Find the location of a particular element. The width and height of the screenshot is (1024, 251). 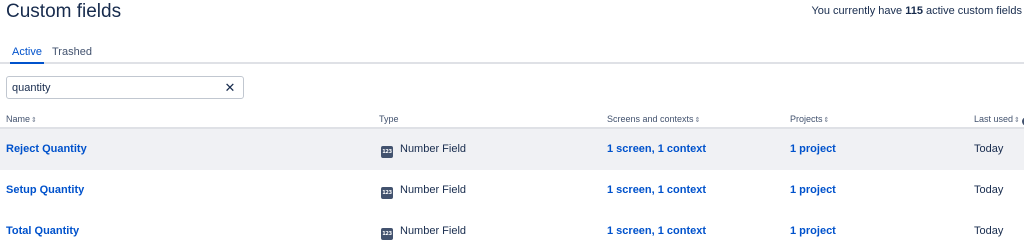

column-header-name: Name⇕ is located at coordinates (21, 120).